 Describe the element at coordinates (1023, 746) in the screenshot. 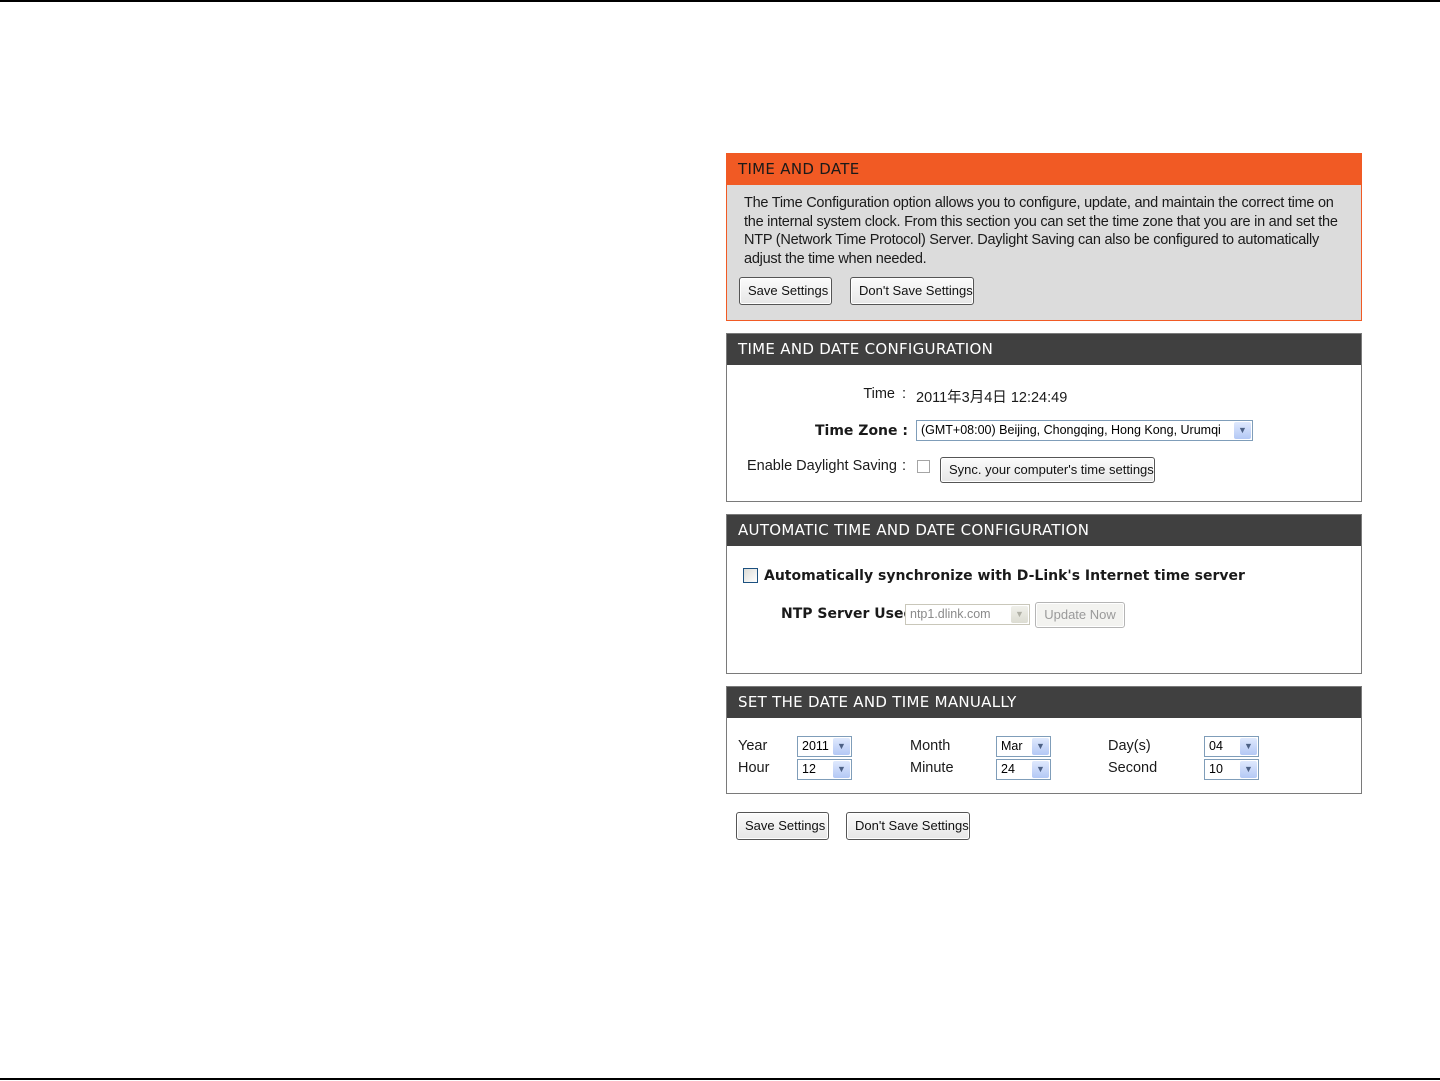

I see `month-select: Mar ▼` at that location.